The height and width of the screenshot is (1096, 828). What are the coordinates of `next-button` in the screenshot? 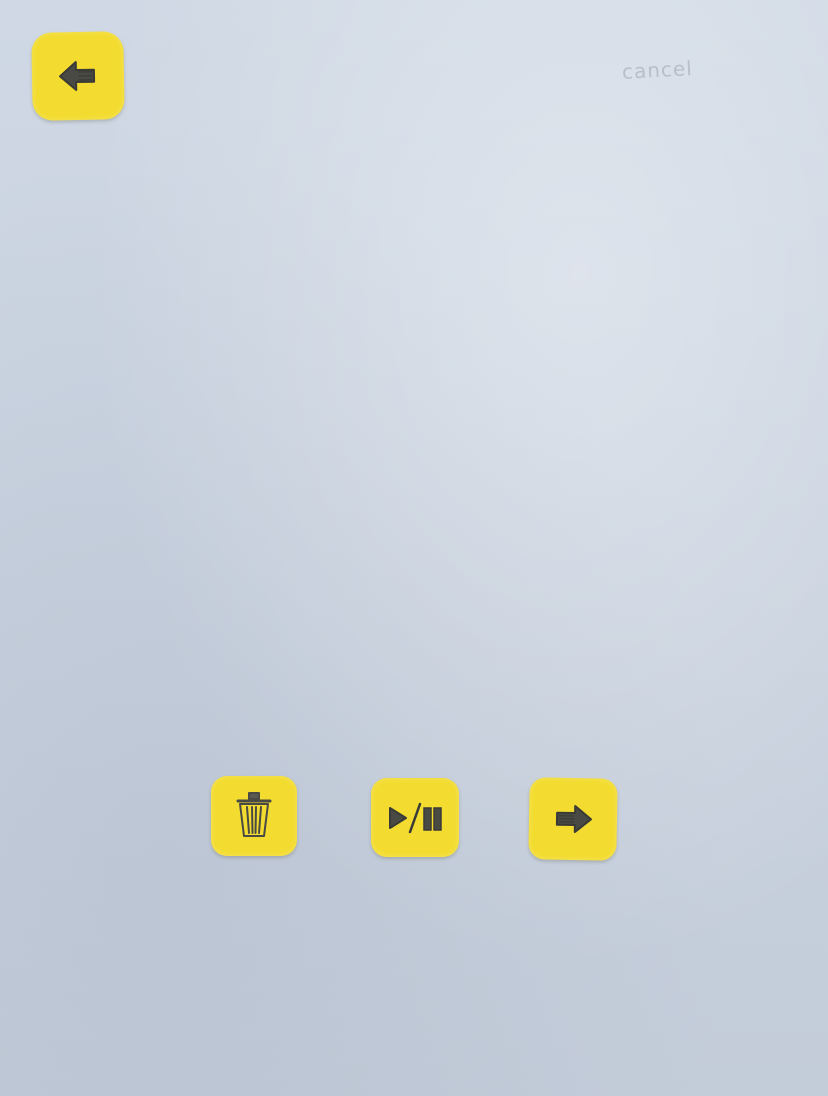 It's located at (573, 819).